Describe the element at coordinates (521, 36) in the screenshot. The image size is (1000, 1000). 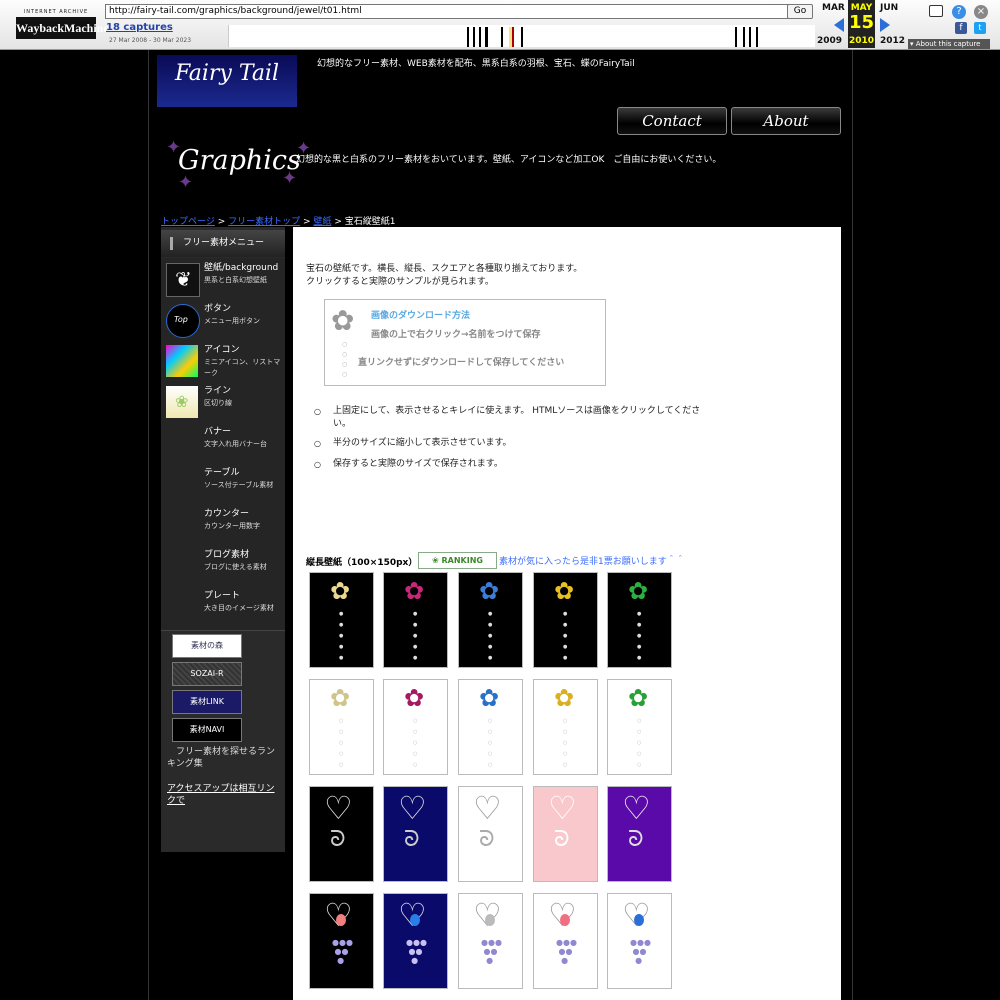
I see `capture-sparkline` at that location.